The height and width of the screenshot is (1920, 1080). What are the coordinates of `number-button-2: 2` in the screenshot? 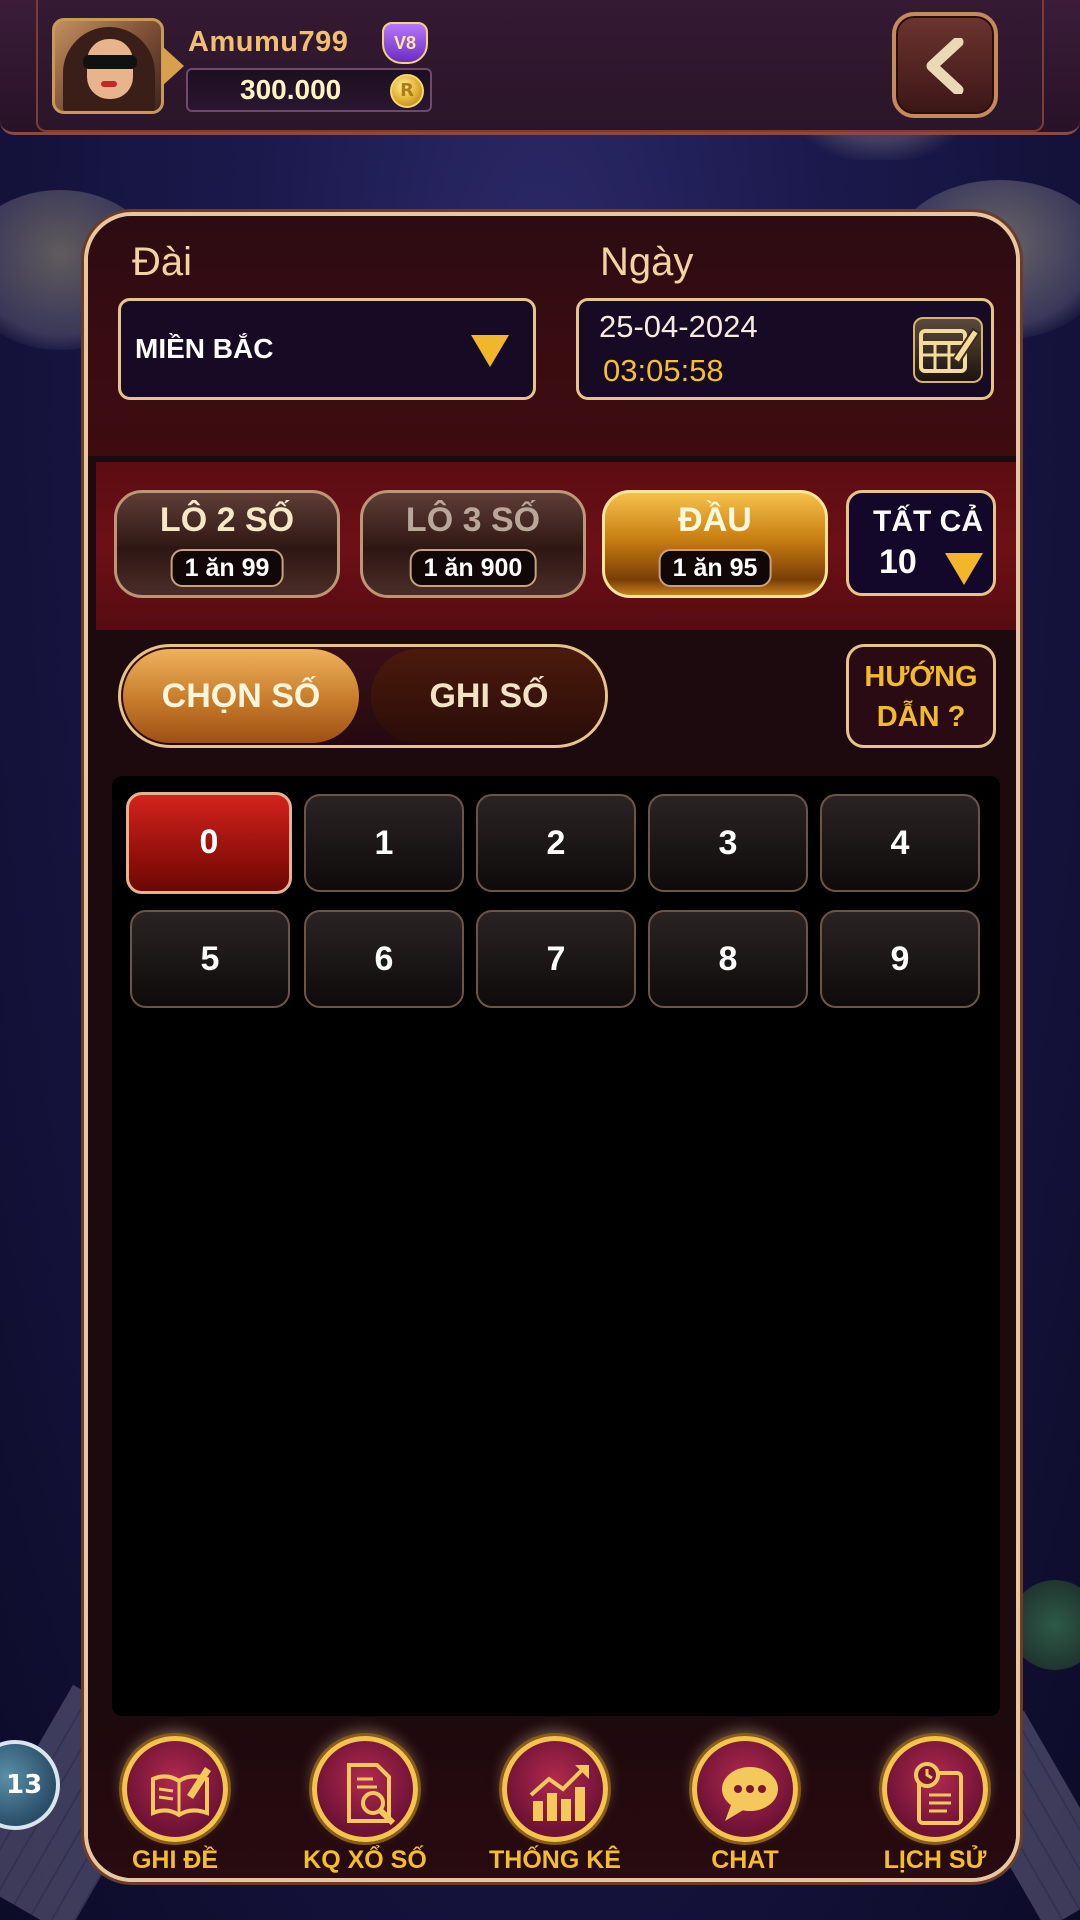 It's located at (556, 843).